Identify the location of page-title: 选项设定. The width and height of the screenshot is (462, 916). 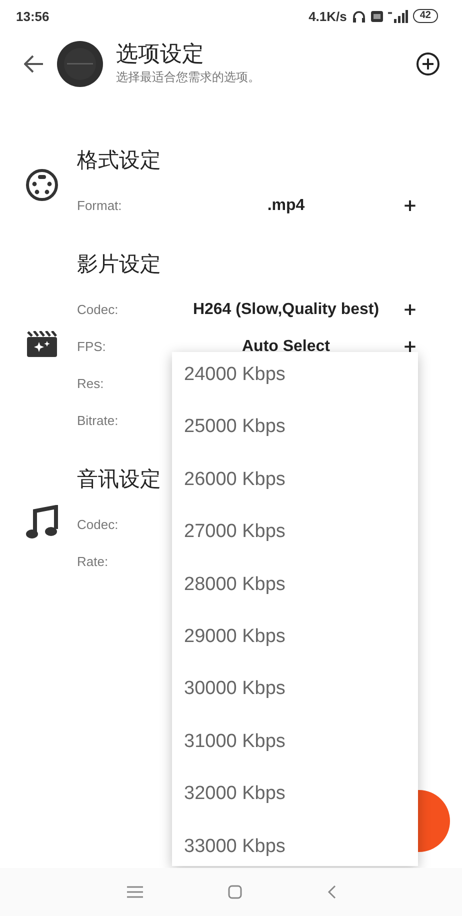
(160, 55).